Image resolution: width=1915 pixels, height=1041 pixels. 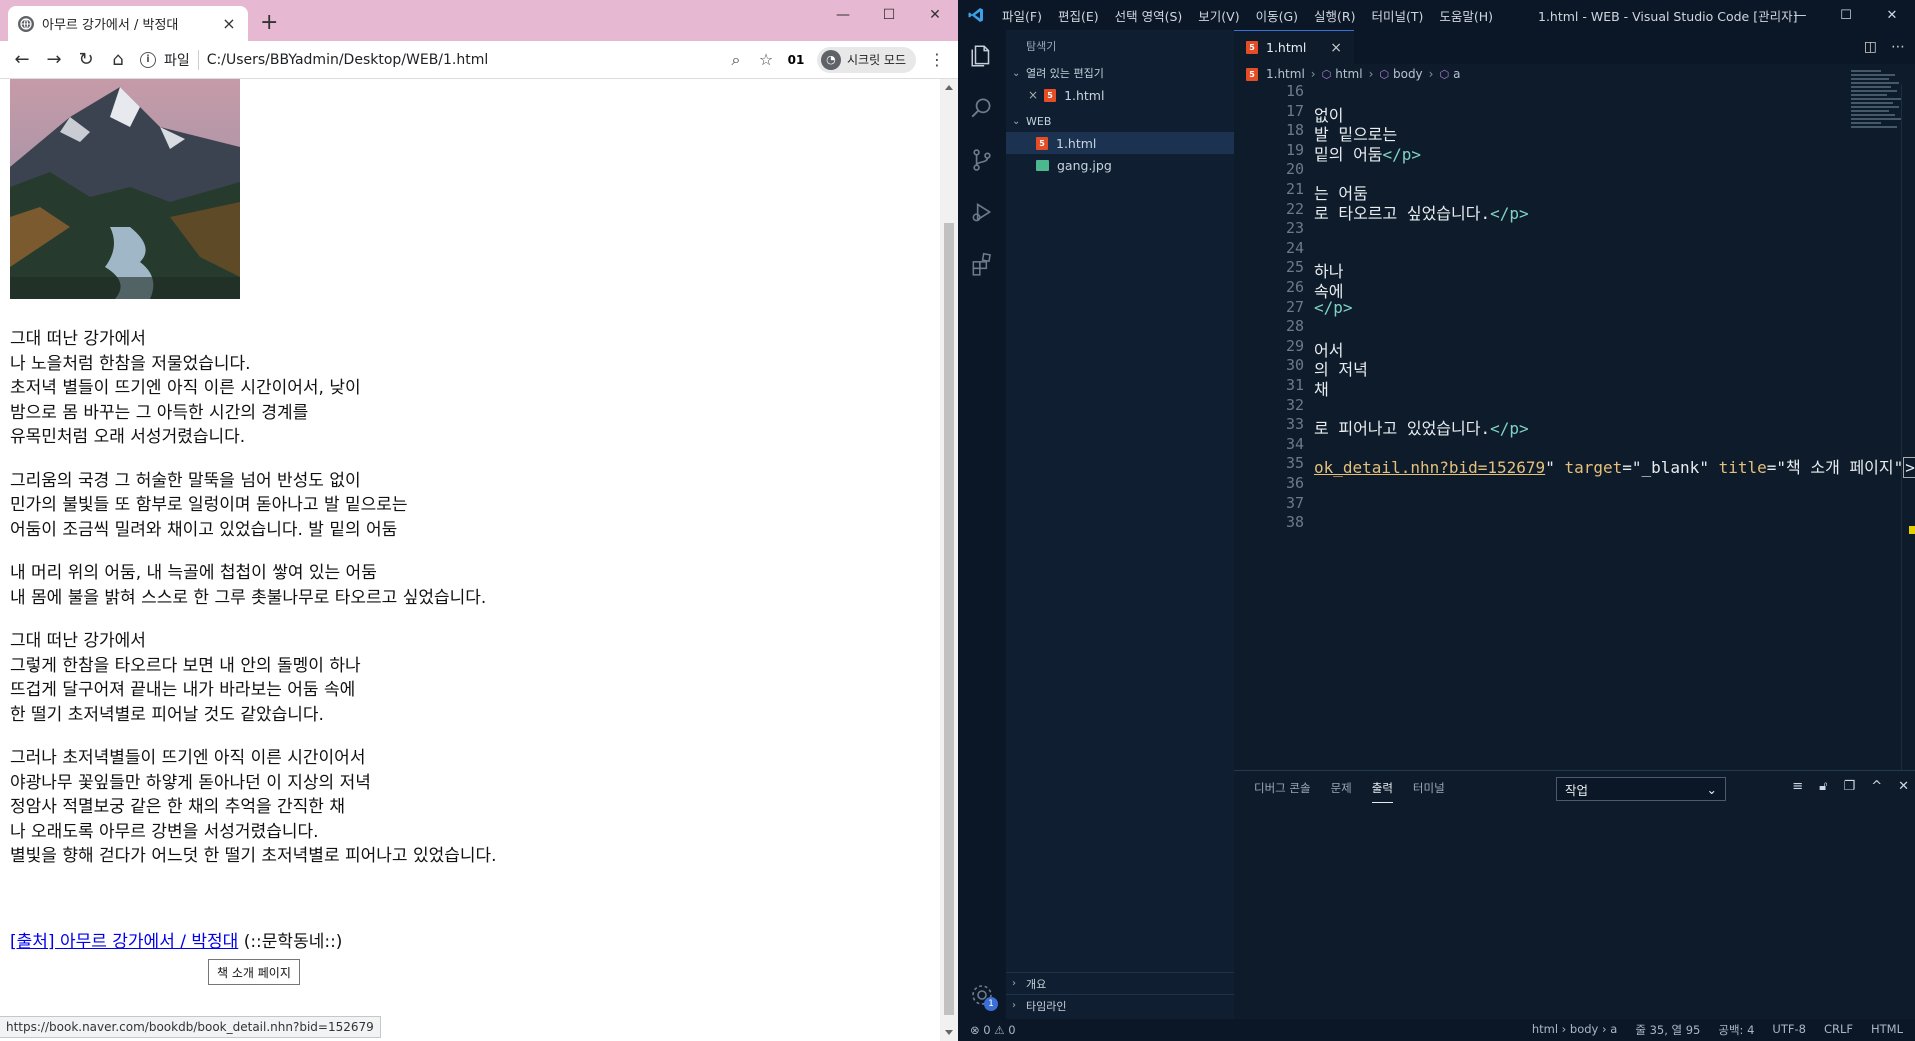 What do you see at coordinates (766, 60) in the screenshot?
I see `bookmark-star-icon: ☆` at bounding box center [766, 60].